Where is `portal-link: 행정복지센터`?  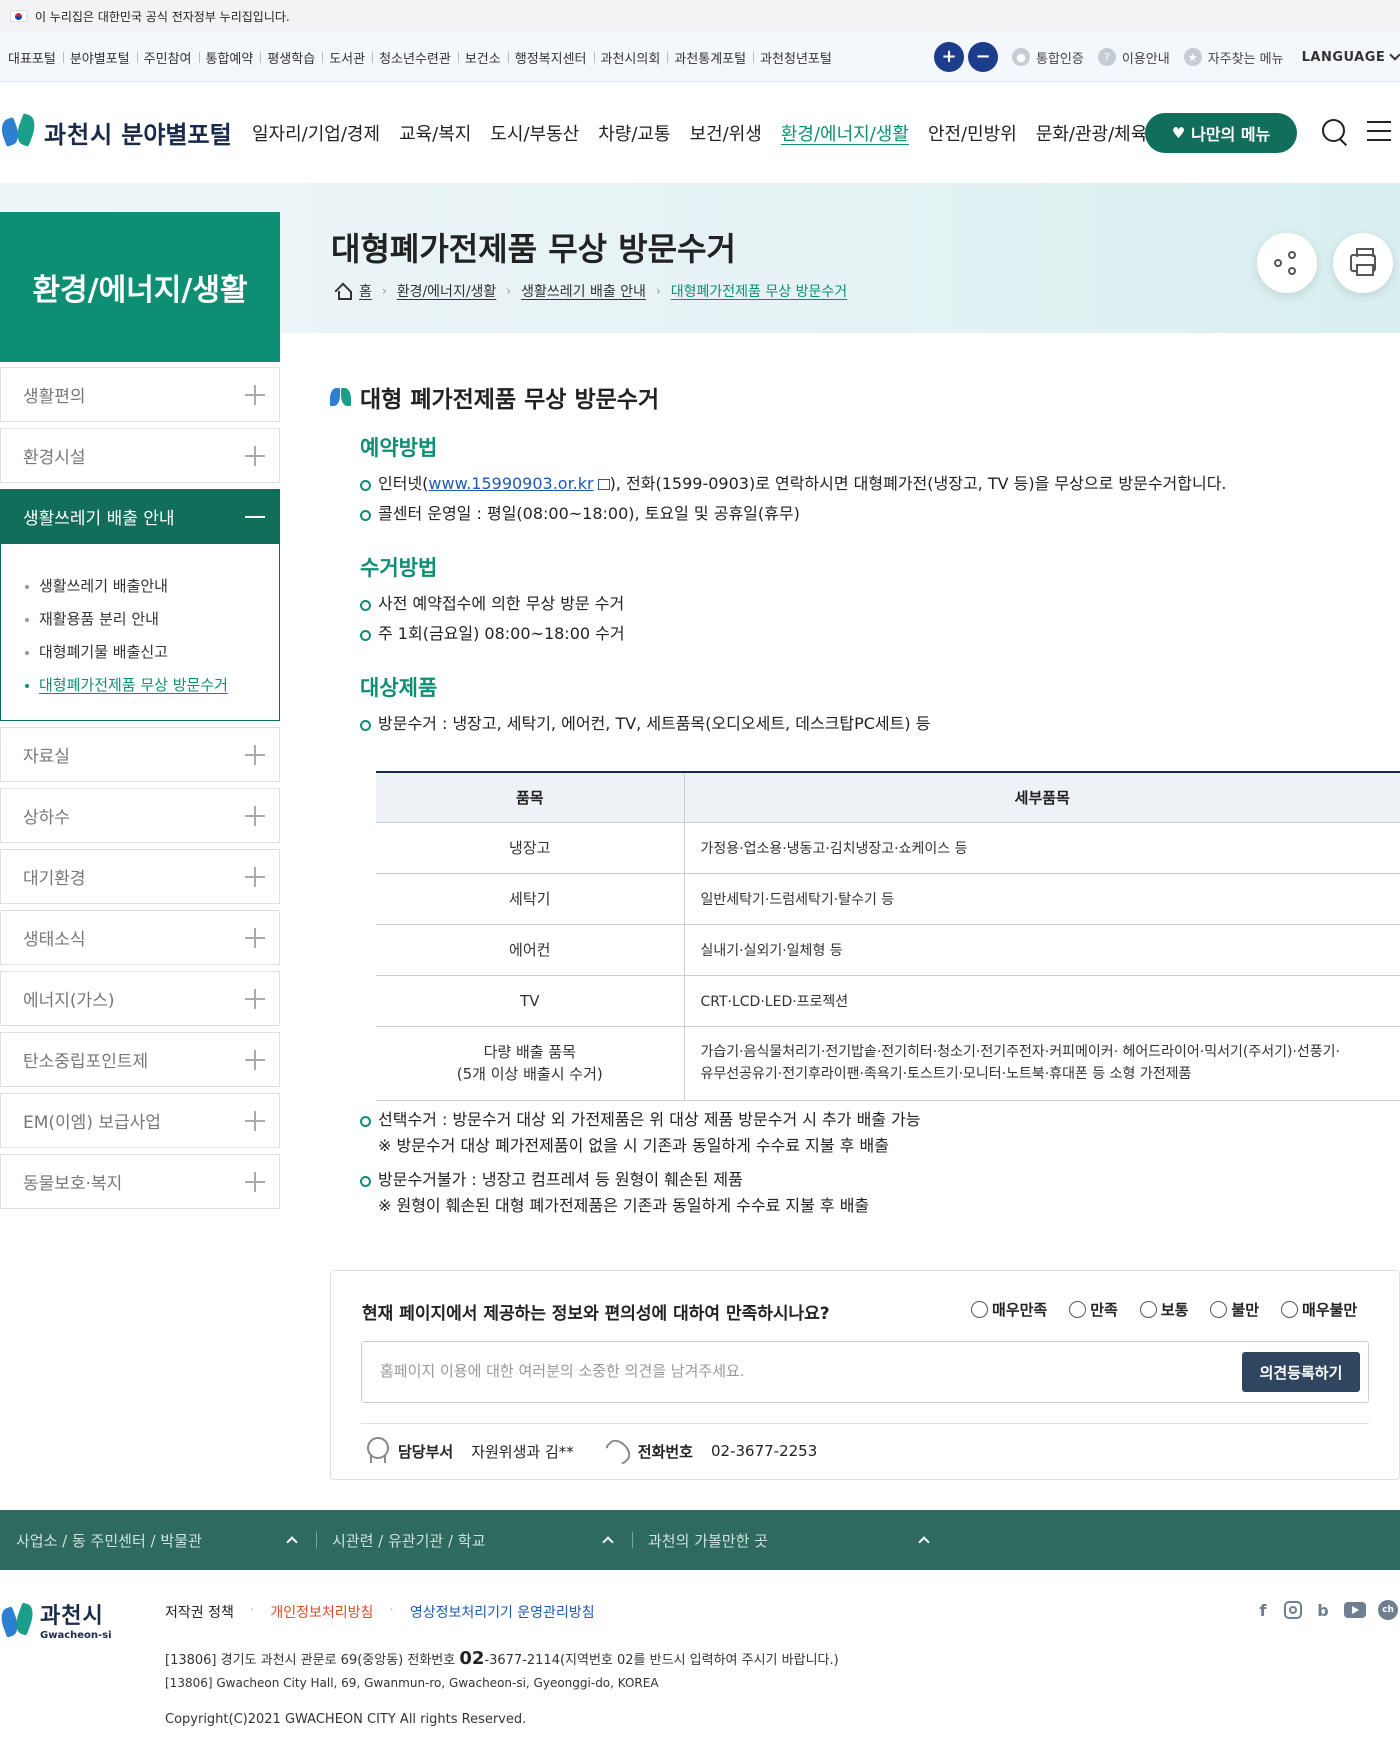 portal-link: 행정복지센터 is located at coordinates (550, 57).